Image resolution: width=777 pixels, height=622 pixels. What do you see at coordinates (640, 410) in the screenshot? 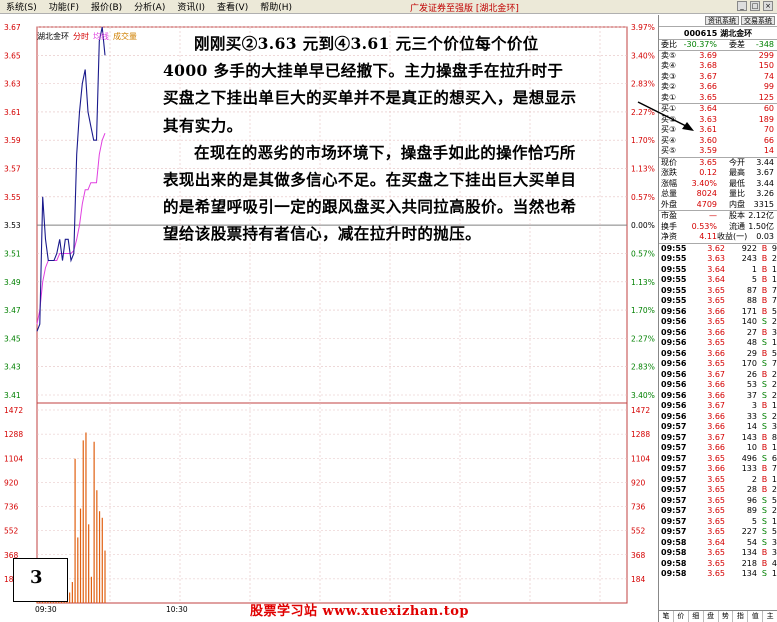
I see `volume-axis-label-right: 1472` at bounding box center [640, 410].